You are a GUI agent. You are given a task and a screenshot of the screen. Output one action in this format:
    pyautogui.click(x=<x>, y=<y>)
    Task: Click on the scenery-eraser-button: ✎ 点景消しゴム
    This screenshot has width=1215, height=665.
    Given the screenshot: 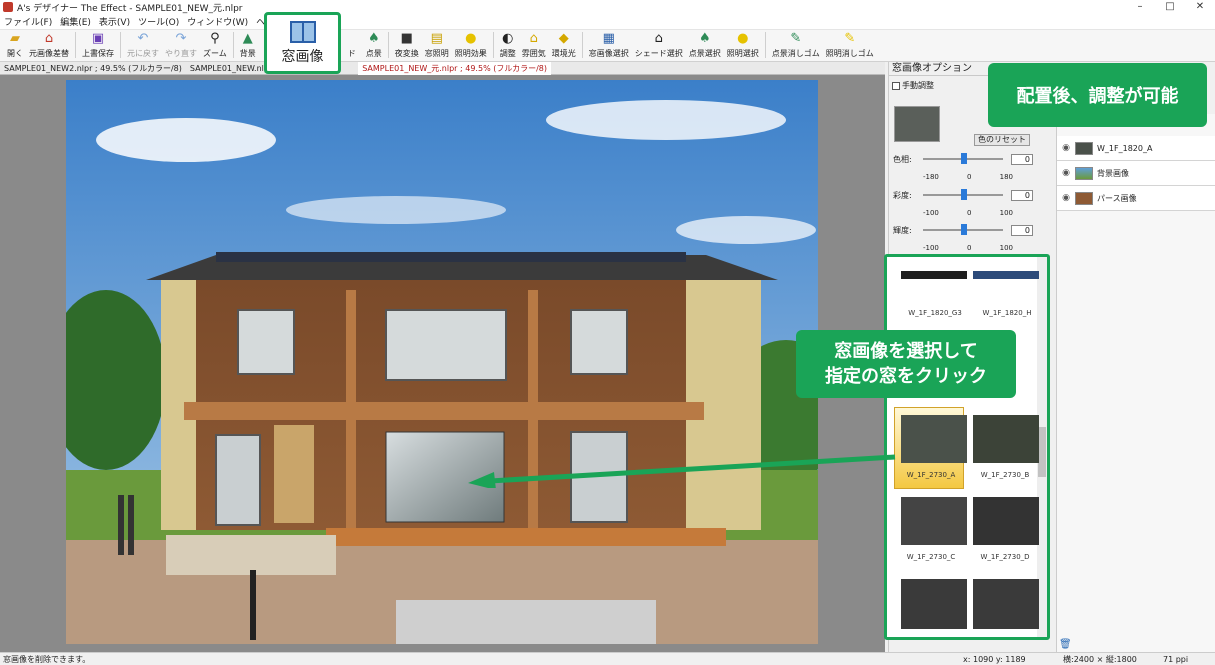 What is the action you would take?
    pyautogui.click(x=796, y=44)
    